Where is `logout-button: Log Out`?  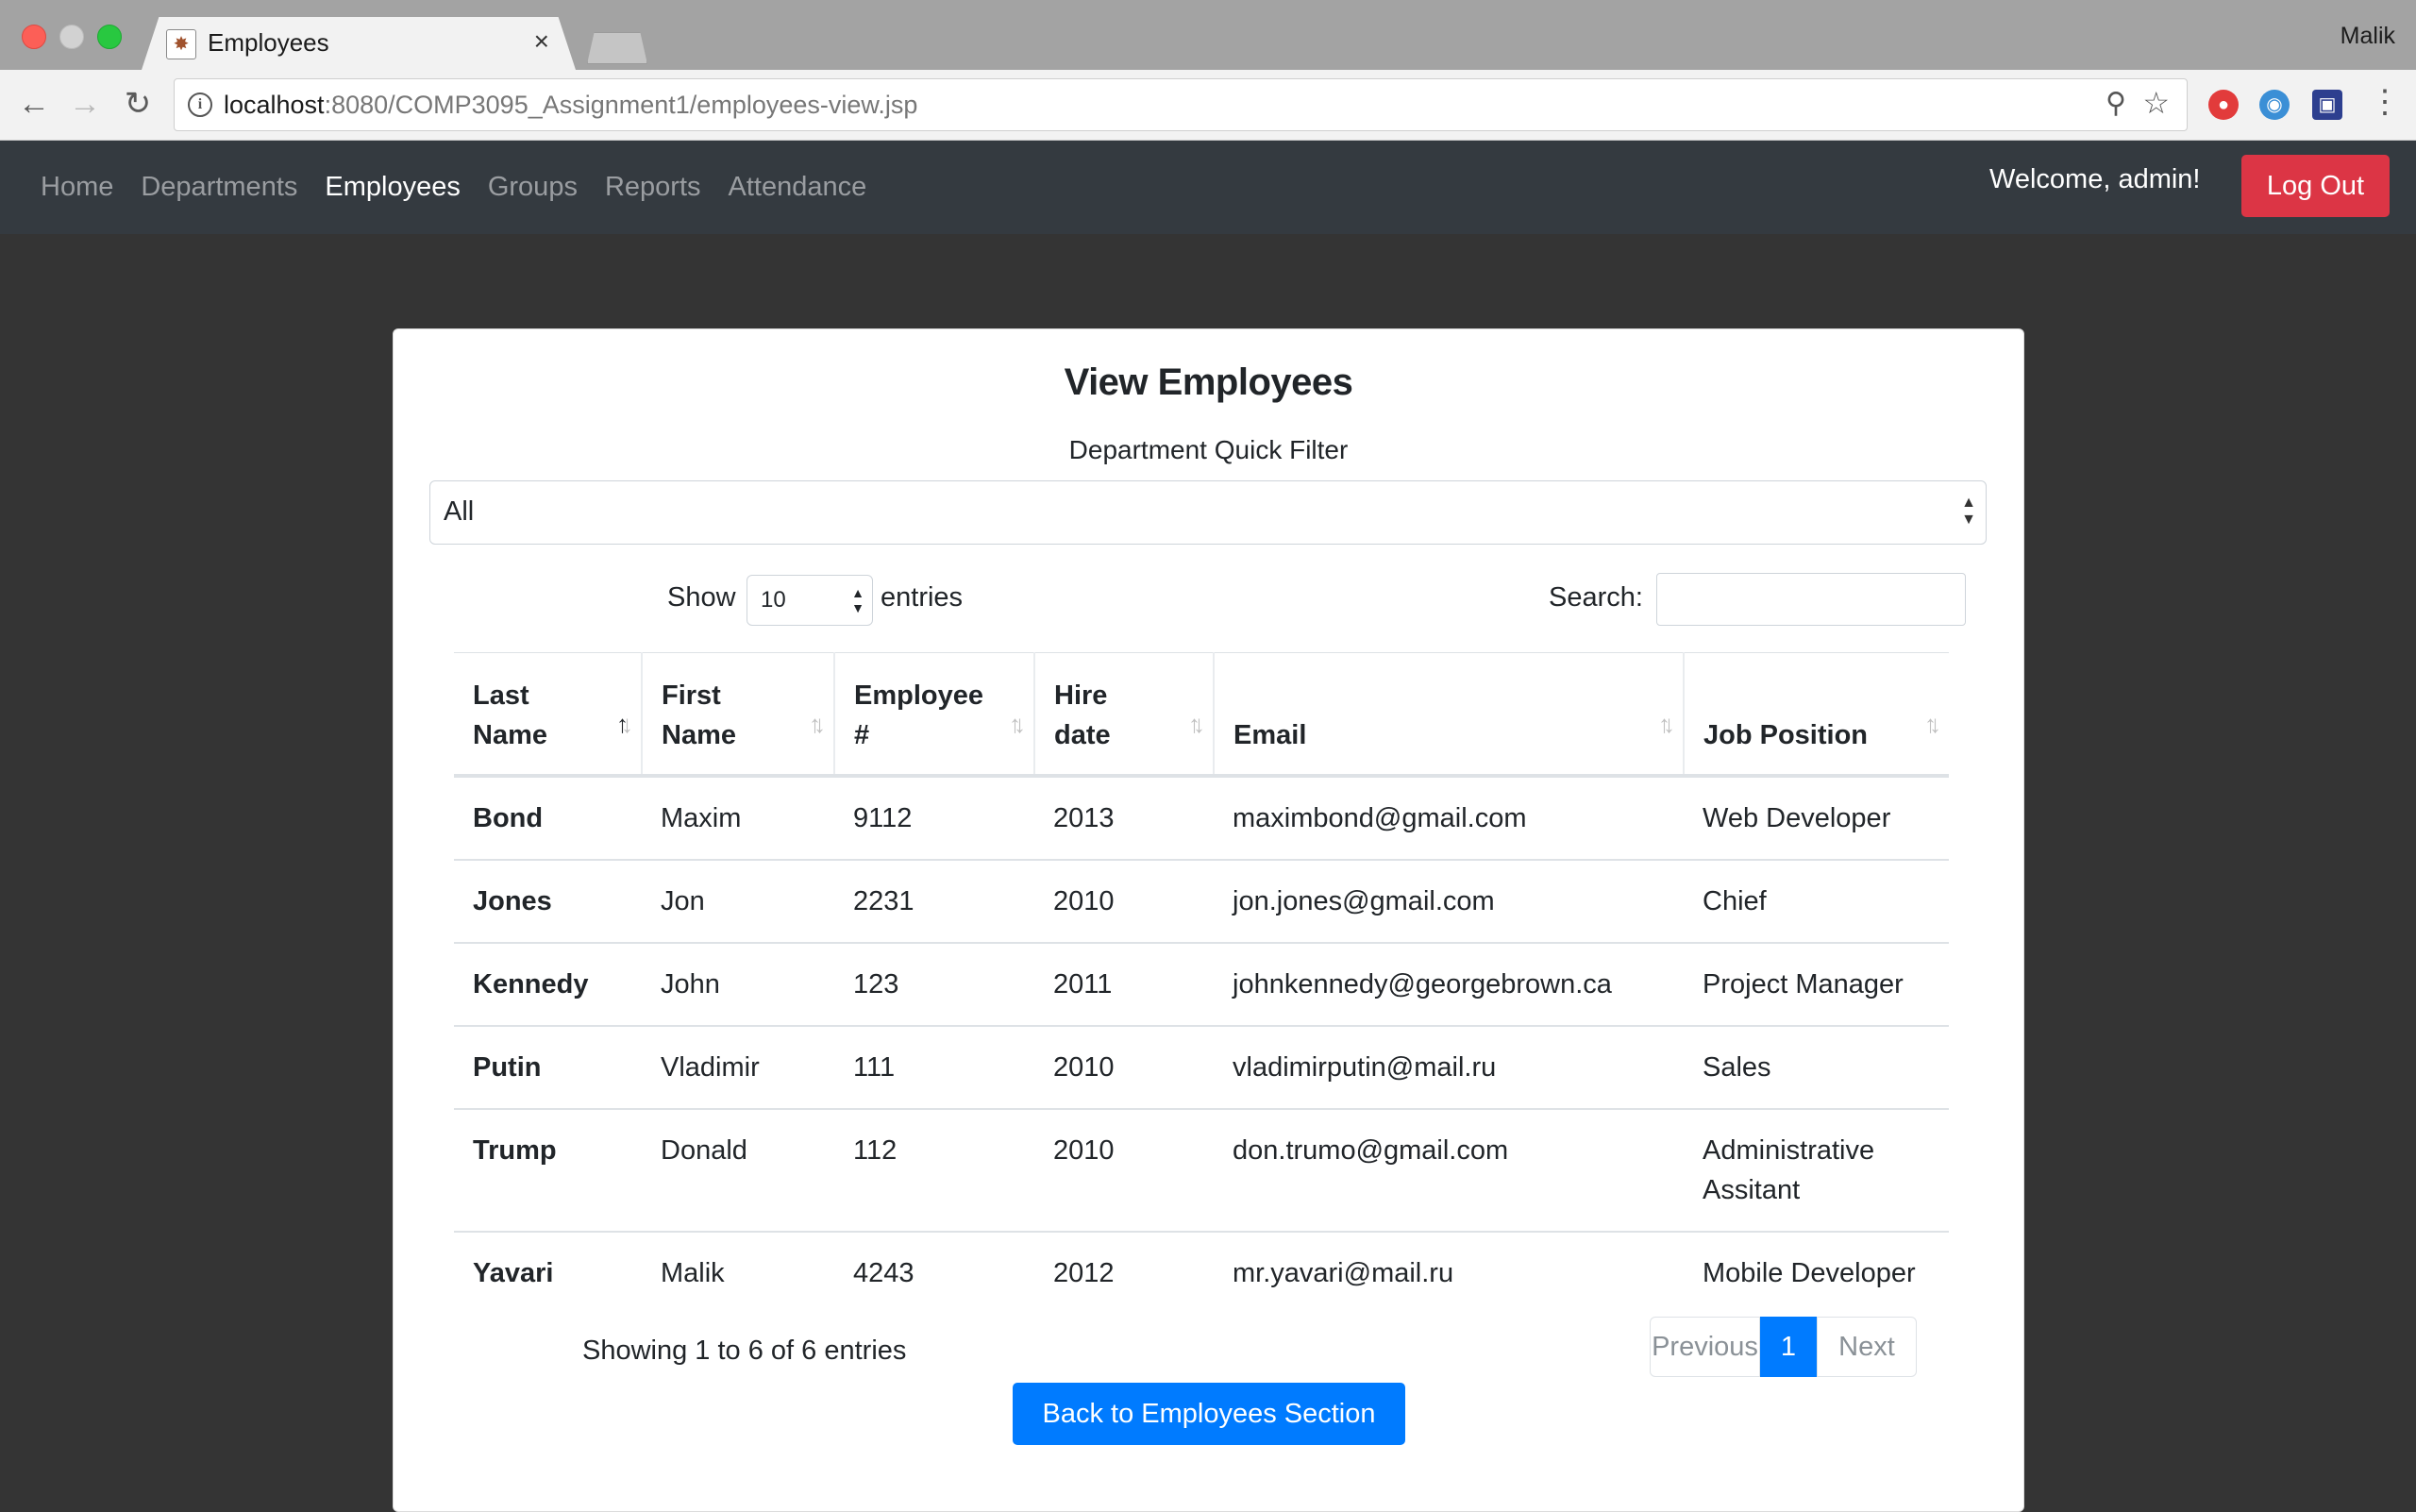 logout-button: Log Out is located at coordinates (2315, 186).